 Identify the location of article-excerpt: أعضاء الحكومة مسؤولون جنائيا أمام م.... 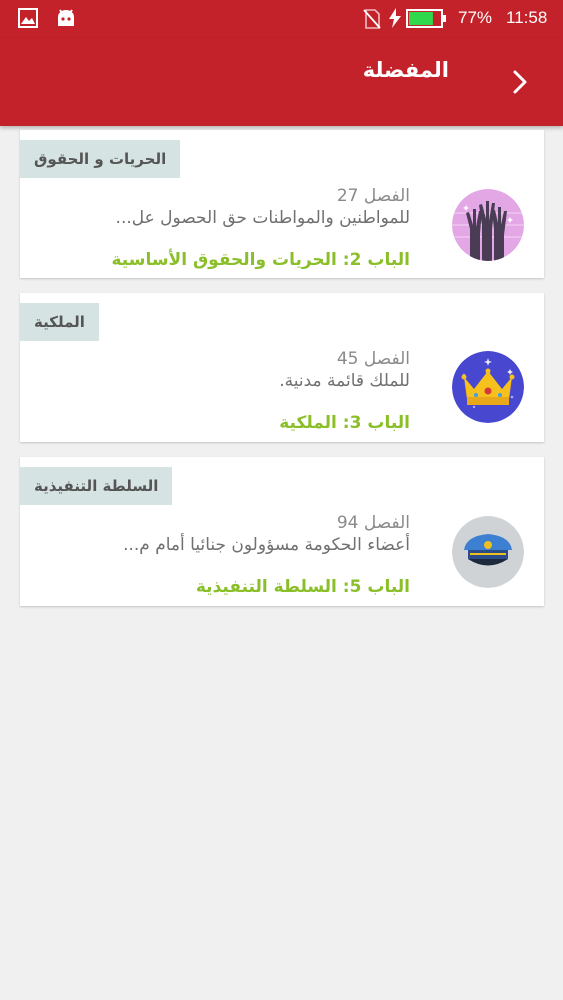
(266, 545).